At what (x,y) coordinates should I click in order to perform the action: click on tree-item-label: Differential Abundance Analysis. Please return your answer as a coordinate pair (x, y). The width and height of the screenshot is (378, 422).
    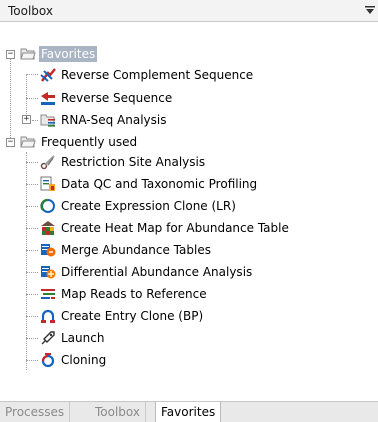
    Looking at the image, I should click on (157, 272).